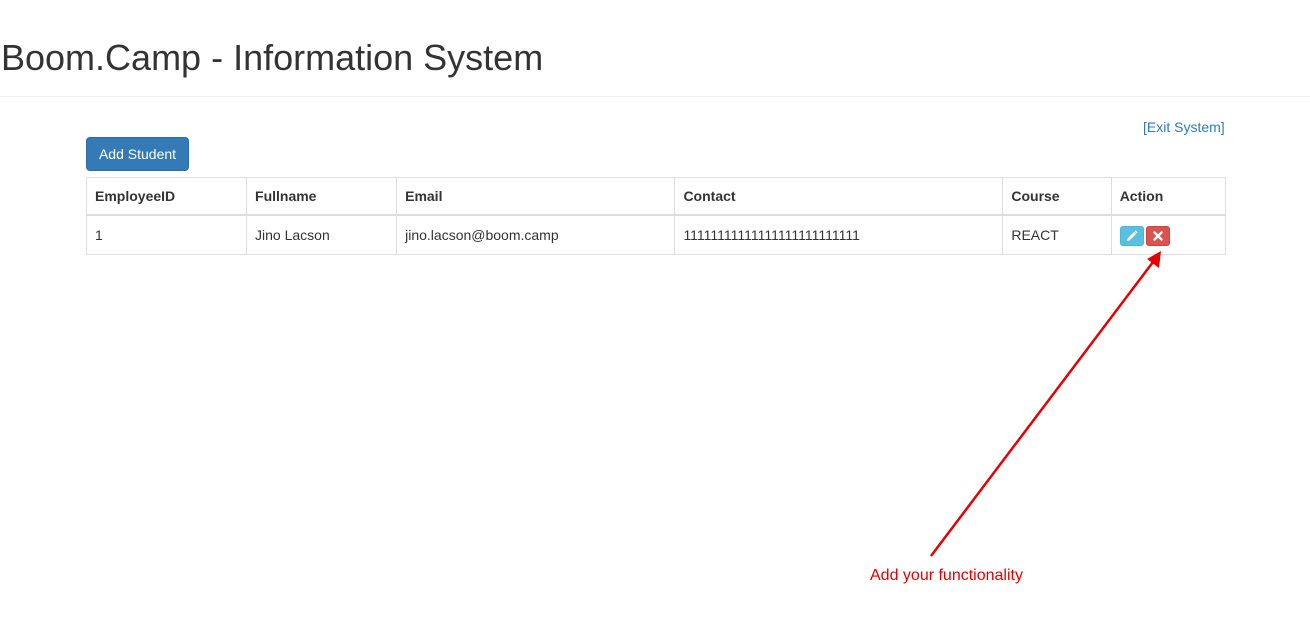 Image resolution: width=1310 pixels, height=638 pixels. I want to click on times-icon, so click(1157, 235).